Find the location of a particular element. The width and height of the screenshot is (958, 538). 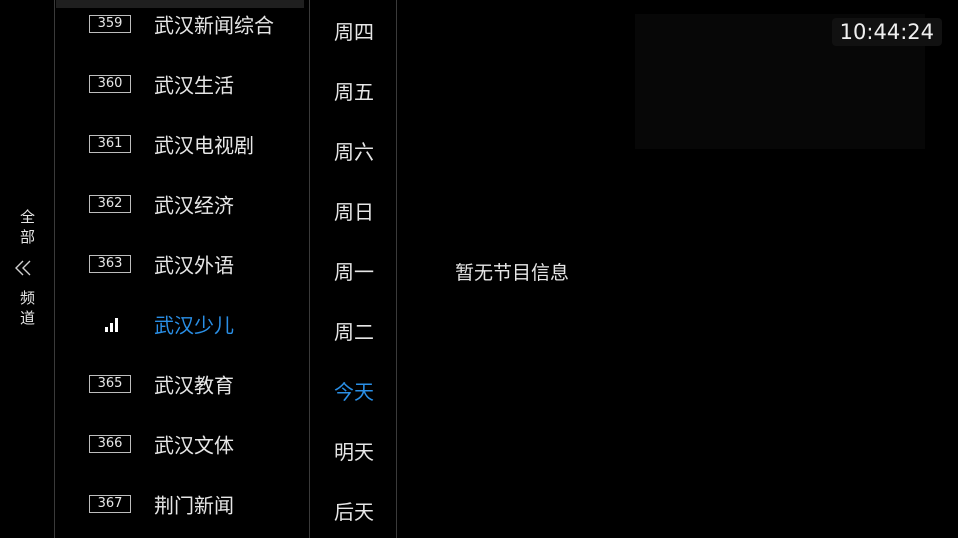

channel-number: 360 is located at coordinates (110, 84).